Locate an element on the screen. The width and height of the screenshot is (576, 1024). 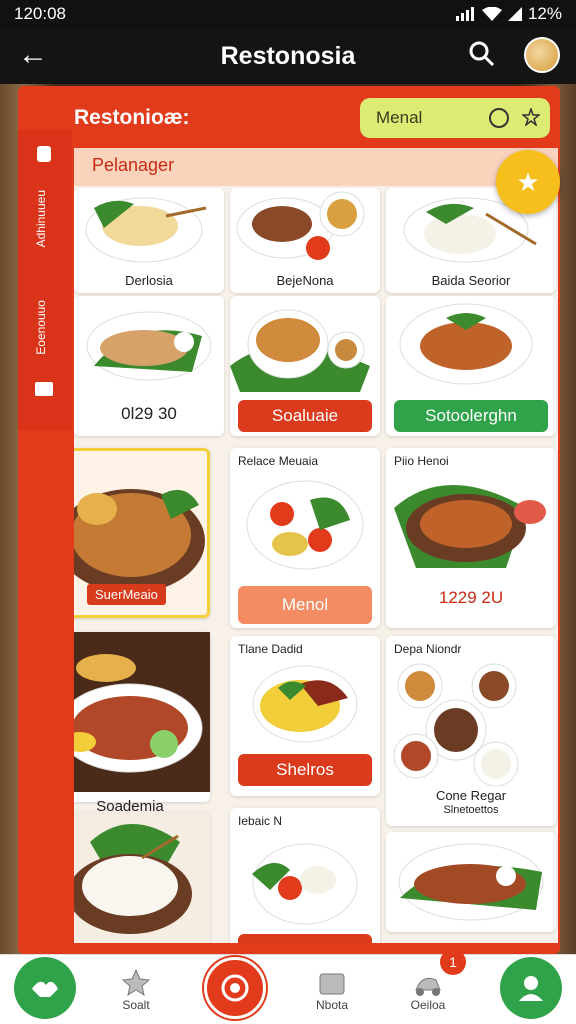
profile-button is located at coordinates (531, 988).